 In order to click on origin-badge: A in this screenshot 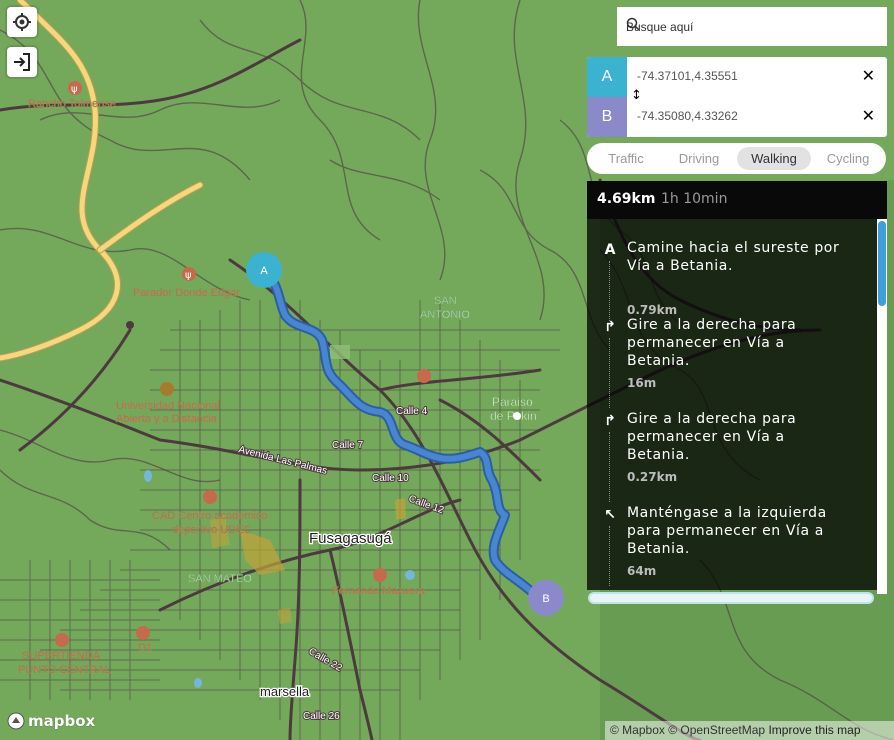, I will do `click(607, 77)`.